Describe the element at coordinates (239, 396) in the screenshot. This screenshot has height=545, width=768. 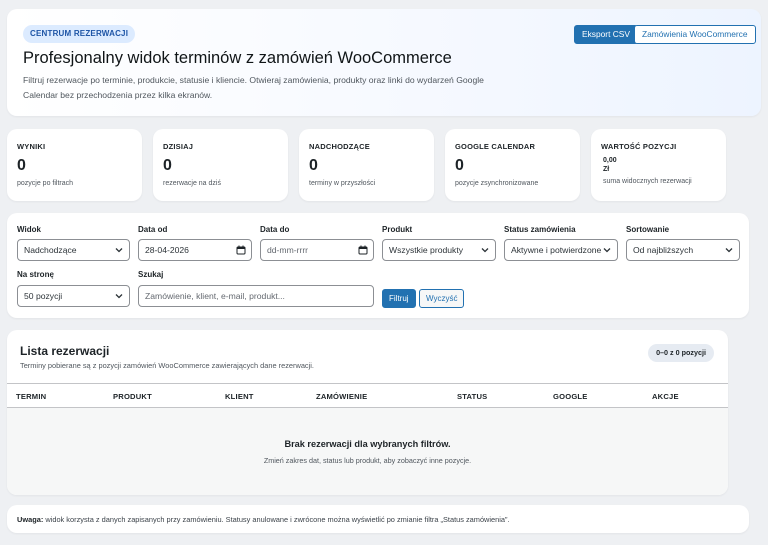
I see `column-header-client: KLIENT` at that location.